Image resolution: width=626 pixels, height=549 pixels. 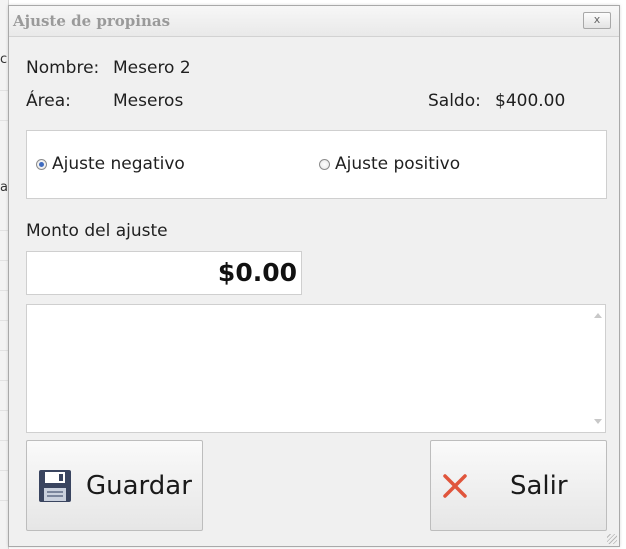 I want to click on radio-negative-adjustment: Ajuste negativo, so click(x=110, y=164).